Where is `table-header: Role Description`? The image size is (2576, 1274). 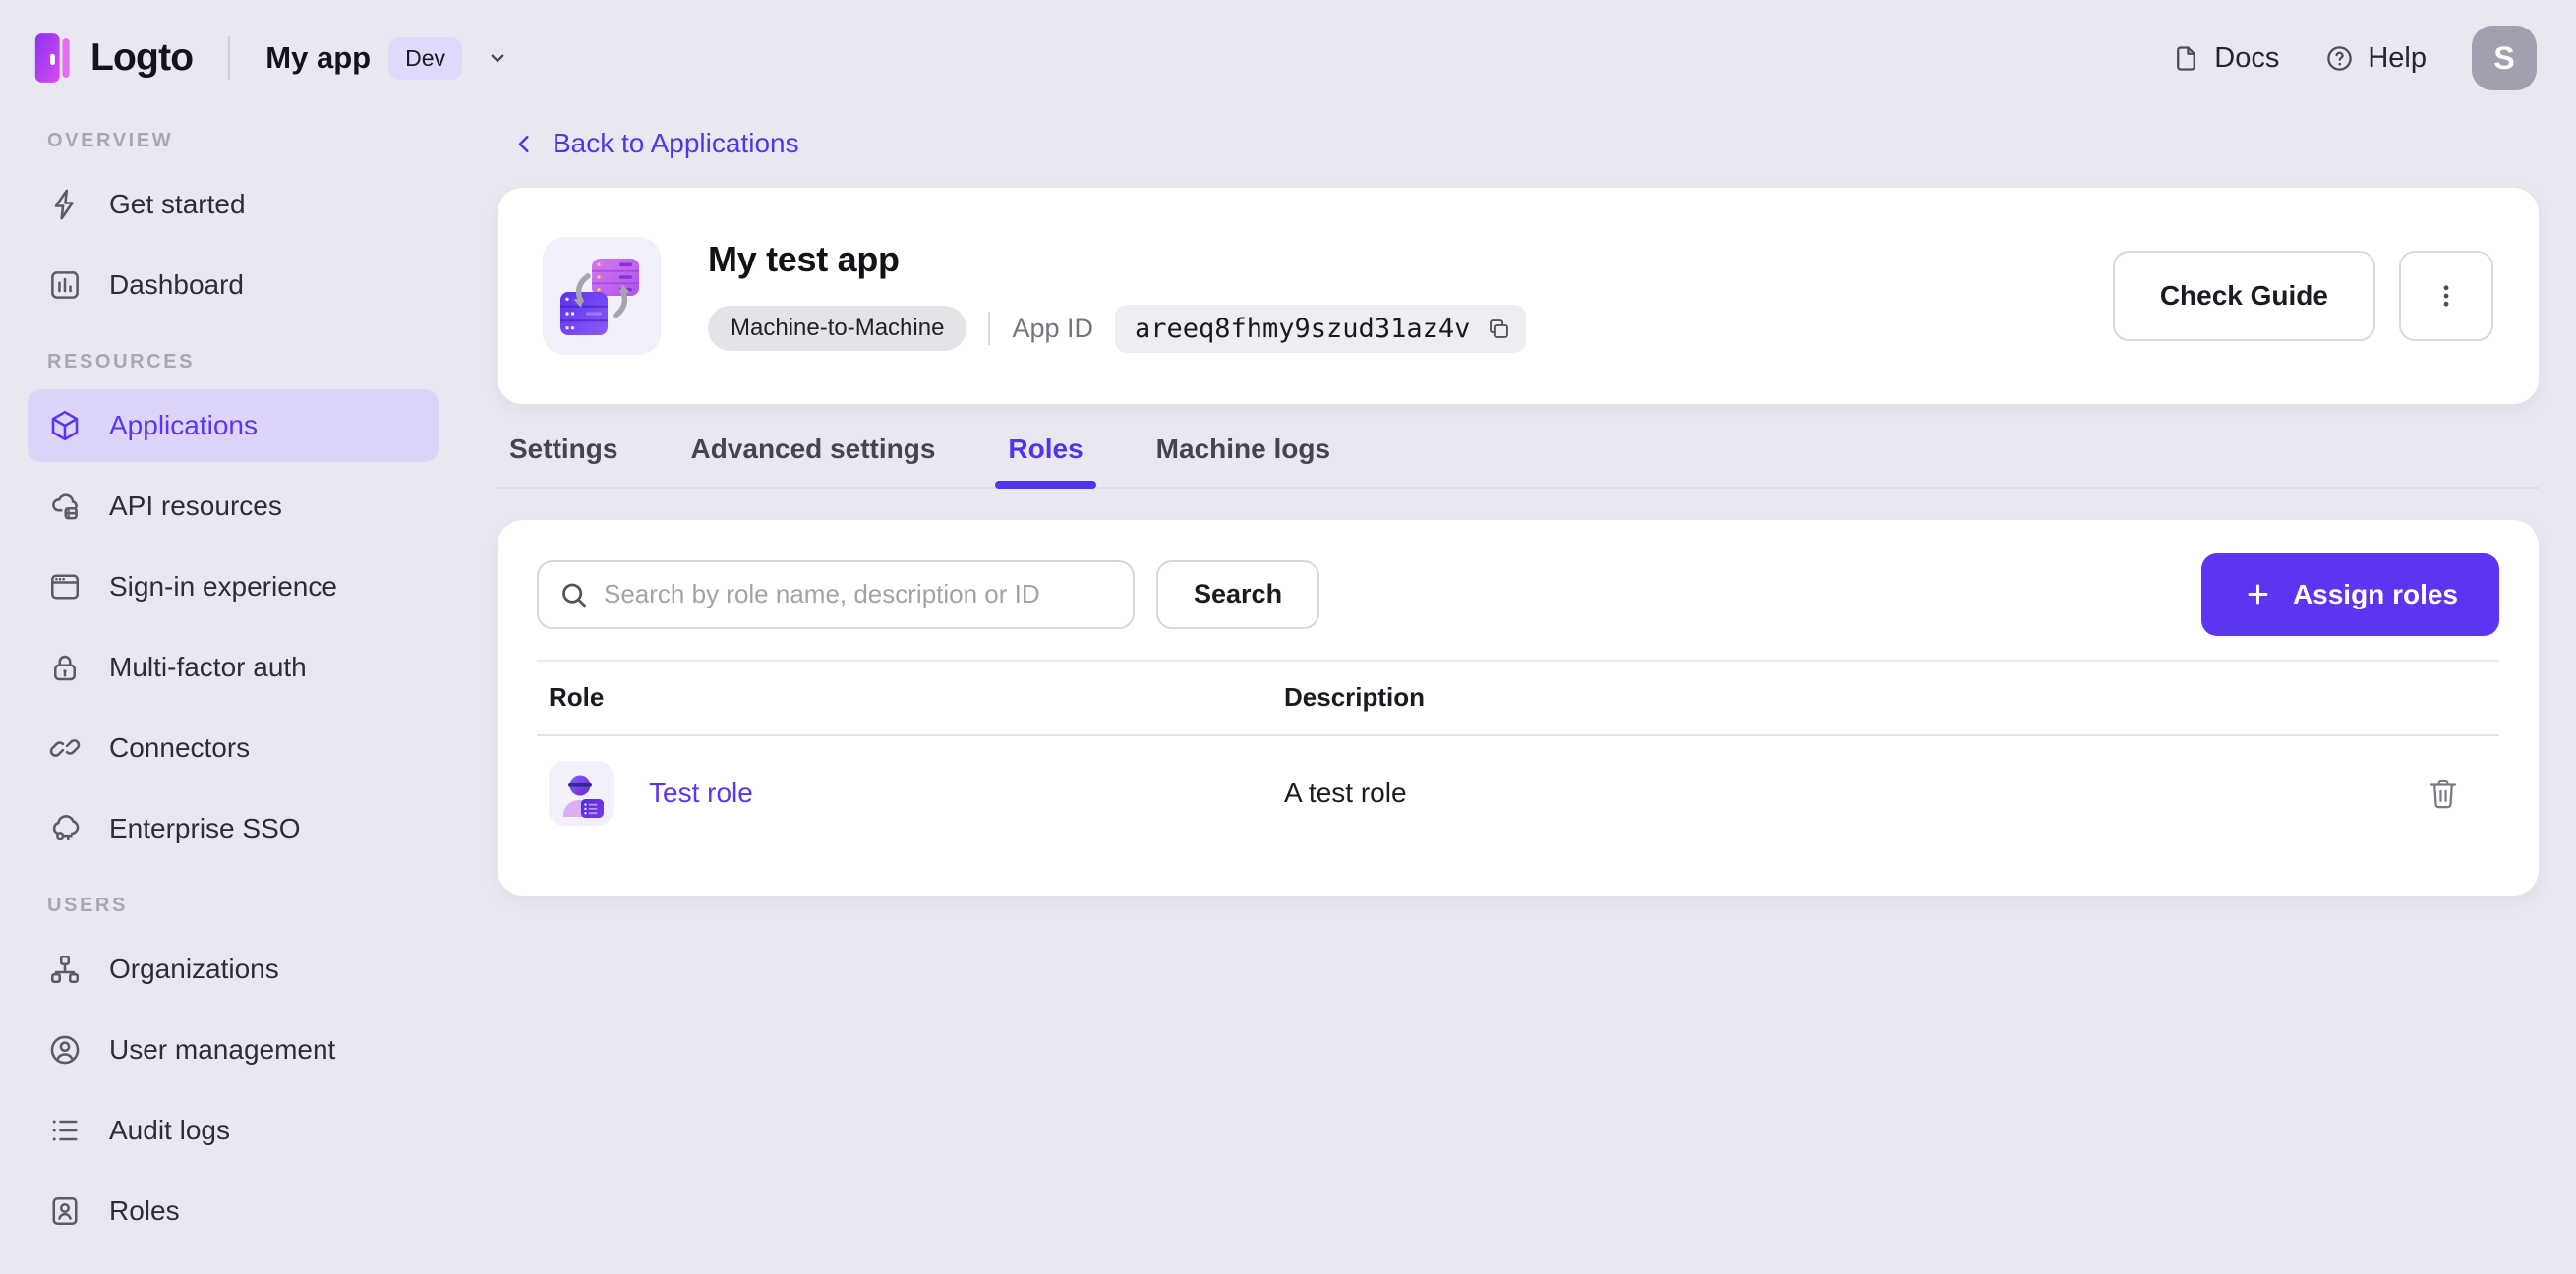
table-header: Role Description is located at coordinates (1518, 697).